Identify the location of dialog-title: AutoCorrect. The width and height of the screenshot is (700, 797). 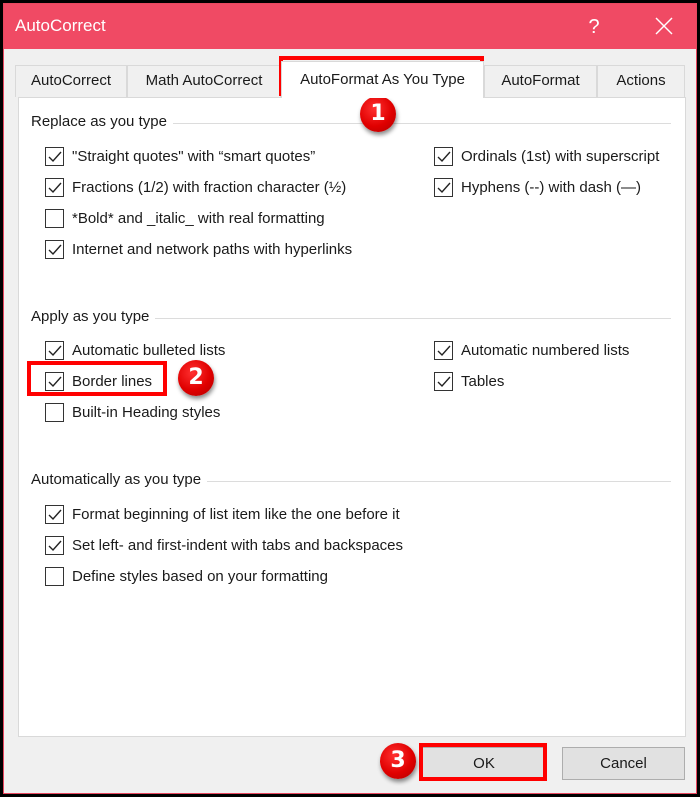
(60, 25).